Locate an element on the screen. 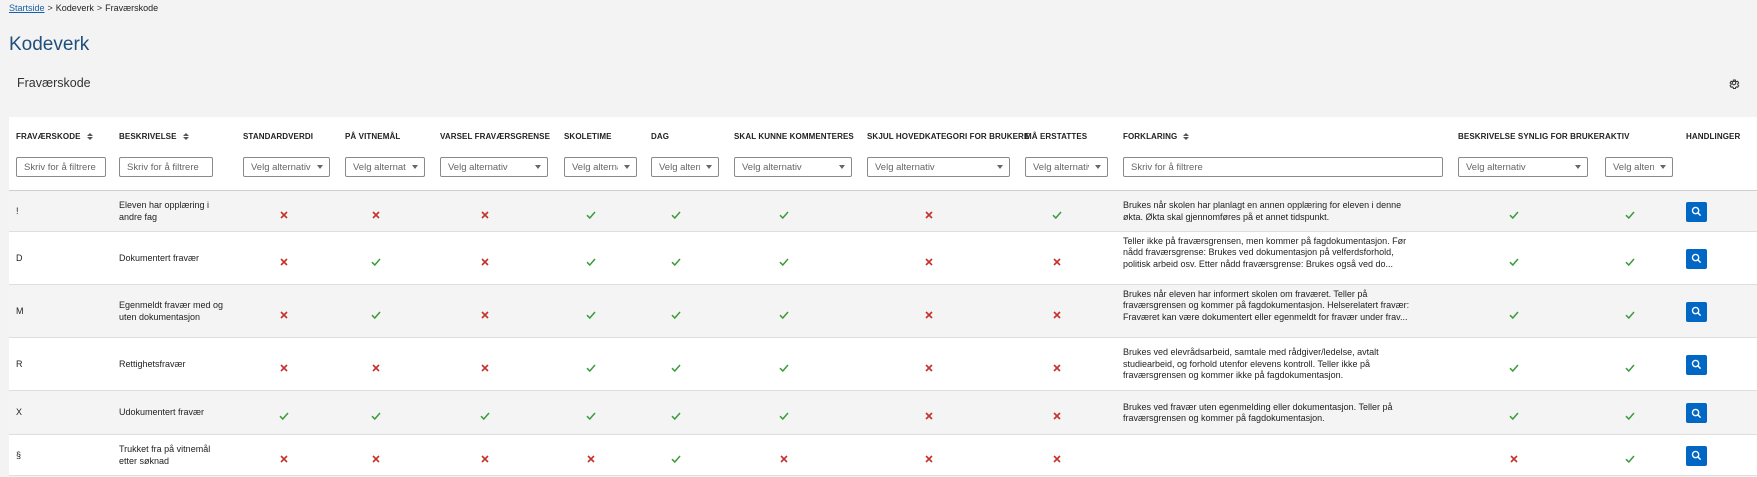 The image size is (1757, 477). breadcrumb: Startside > Kodeverk > Fraværskode is located at coordinates (83, 8).